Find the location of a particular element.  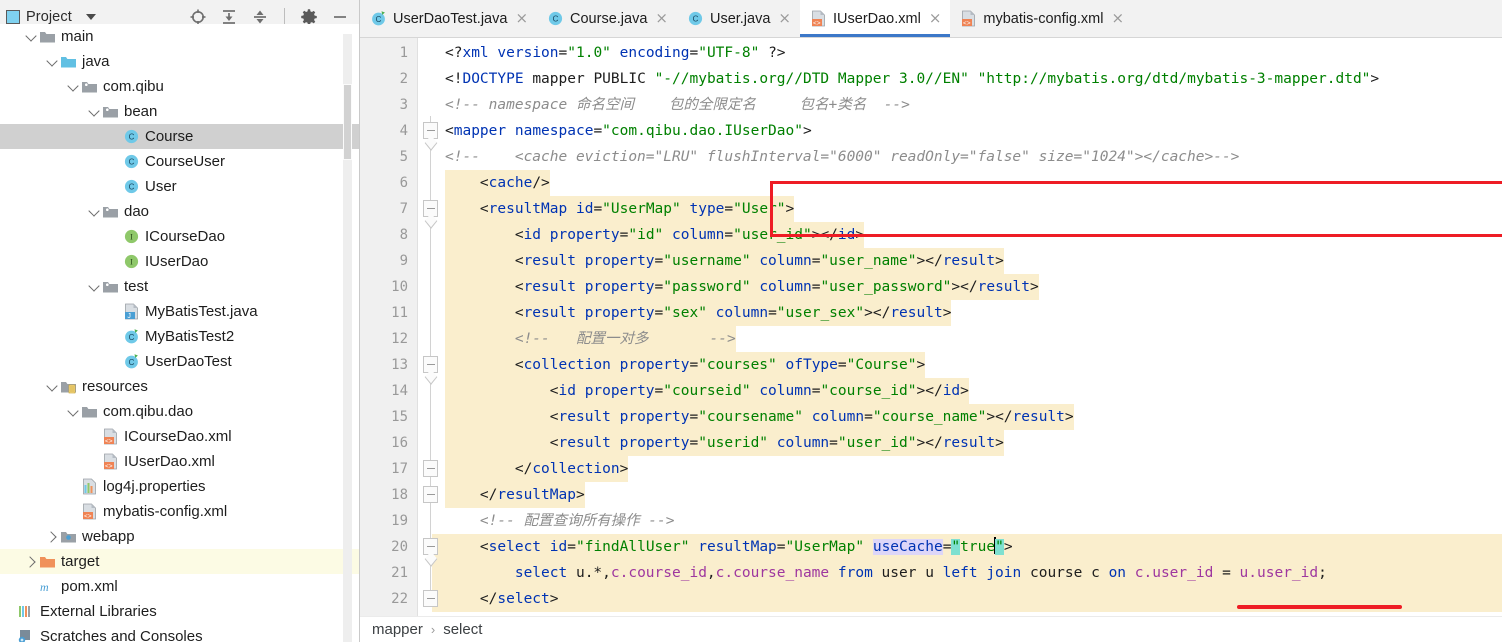

breadcrumb: mapper › select is located at coordinates (931, 629).